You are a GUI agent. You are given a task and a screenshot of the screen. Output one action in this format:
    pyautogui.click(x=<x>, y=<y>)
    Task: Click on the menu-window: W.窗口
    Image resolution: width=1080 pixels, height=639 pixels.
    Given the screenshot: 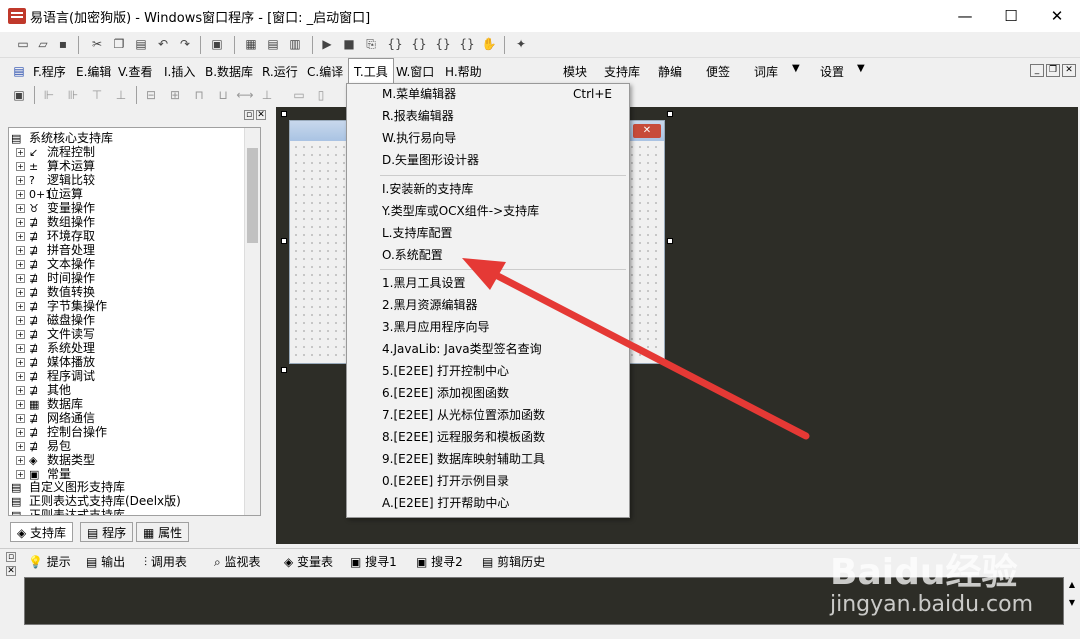 What is the action you would take?
    pyautogui.click(x=415, y=71)
    